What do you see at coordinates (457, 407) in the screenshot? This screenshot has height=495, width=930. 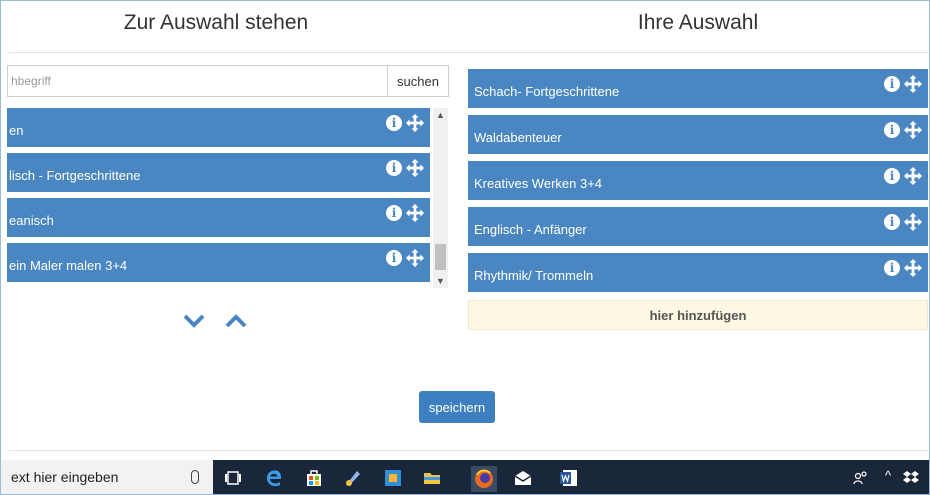 I see `save-button: speichern` at bounding box center [457, 407].